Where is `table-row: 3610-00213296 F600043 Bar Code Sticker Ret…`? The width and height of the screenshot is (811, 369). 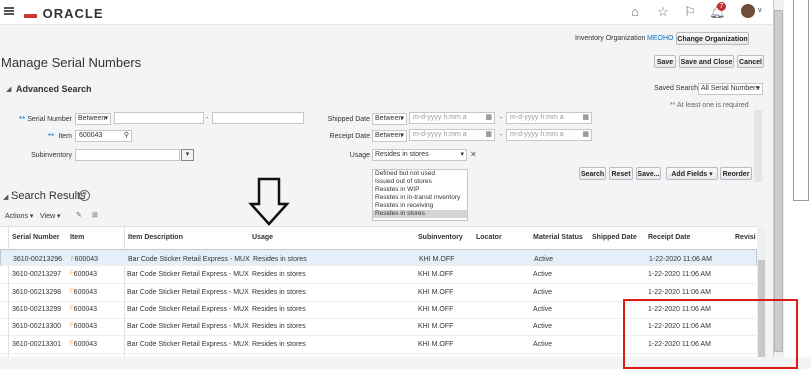 table-row: 3610-00213296 F600043 Bar Code Sticker Ret… is located at coordinates (378, 257).